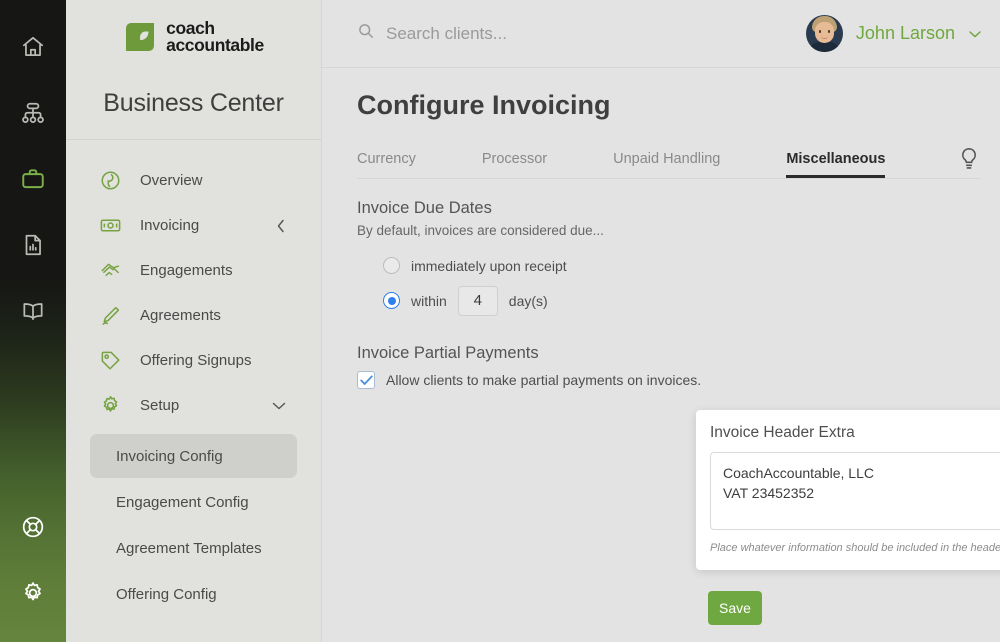  Describe the element at coordinates (391, 300) in the screenshot. I see `radio-within` at that location.